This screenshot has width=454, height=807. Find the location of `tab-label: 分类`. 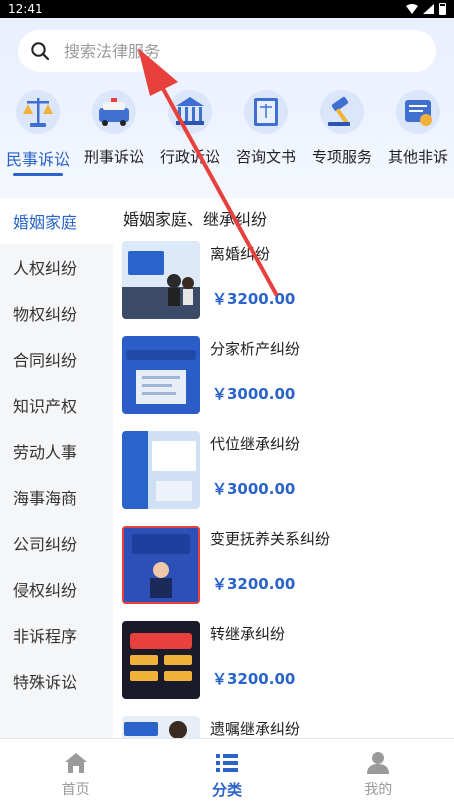

tab-label: 分类 is located at coordinates (226, 790).